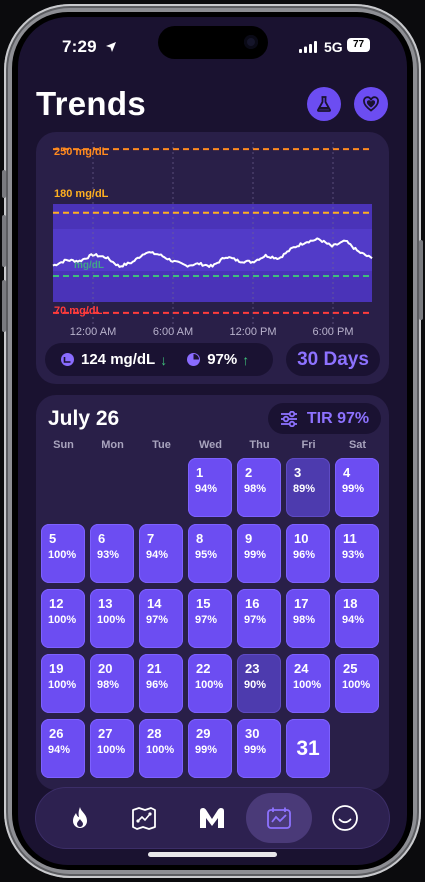 This screenshot has height=882, width=425. I want to click on calendar-day: 11 93%, so click(357, 553).